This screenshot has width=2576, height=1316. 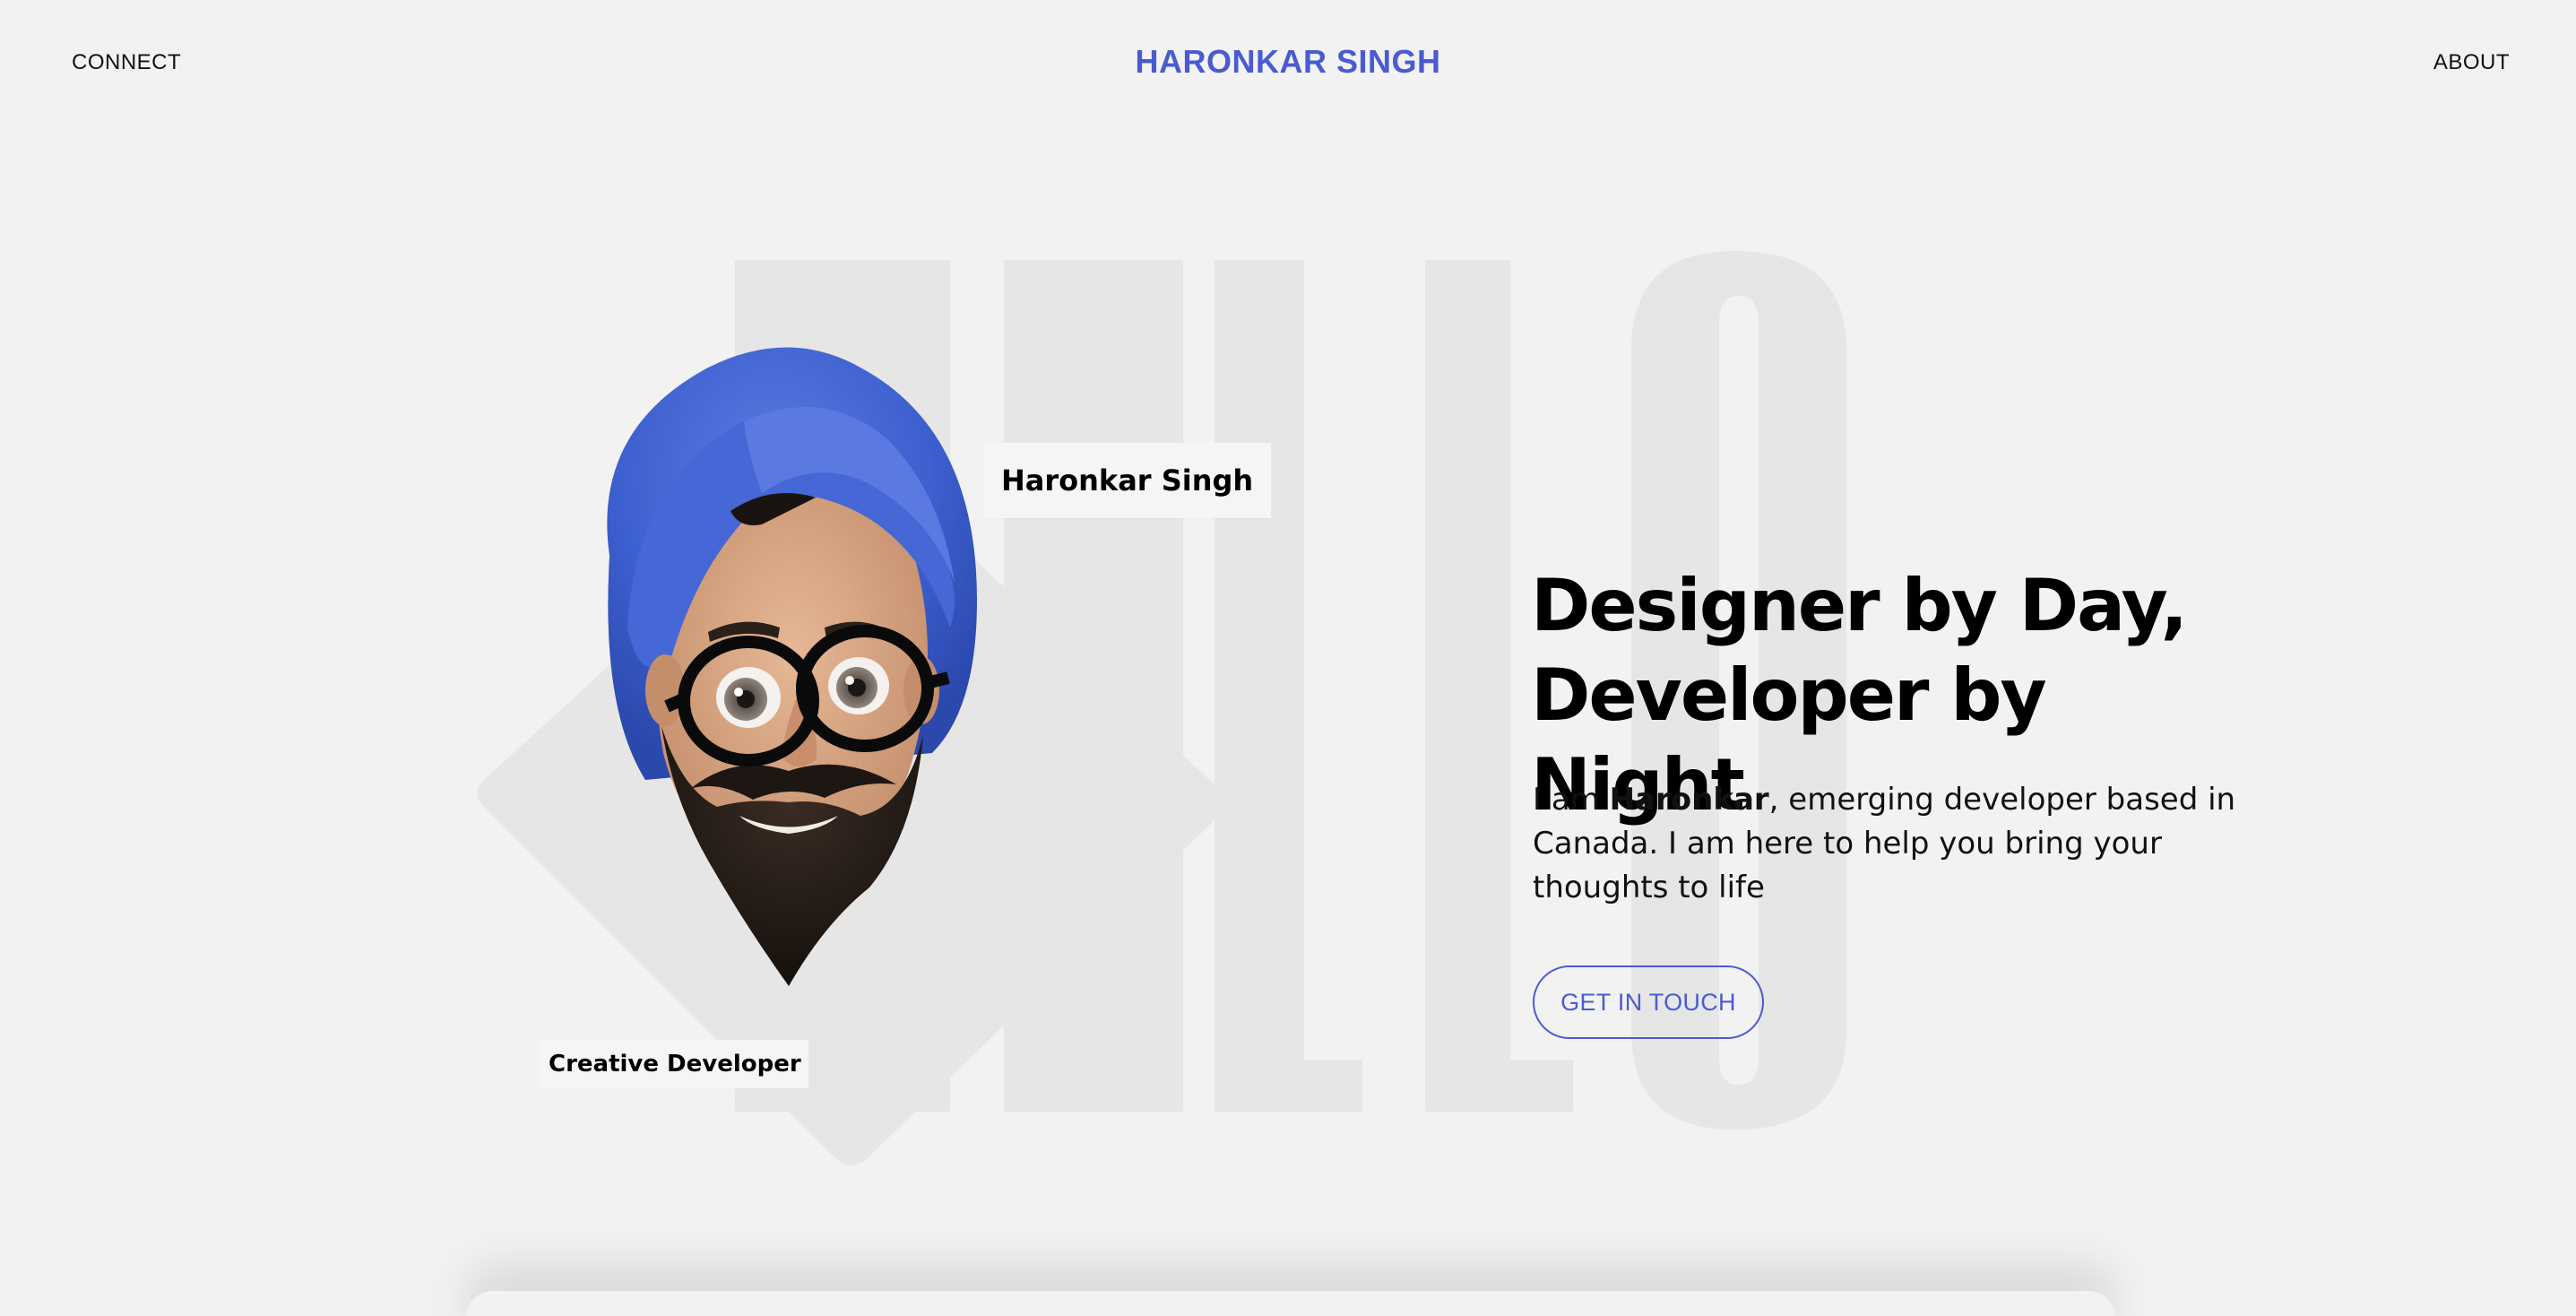 I want to click on watermark-letter-e-top, so click(x=1087, y=284).